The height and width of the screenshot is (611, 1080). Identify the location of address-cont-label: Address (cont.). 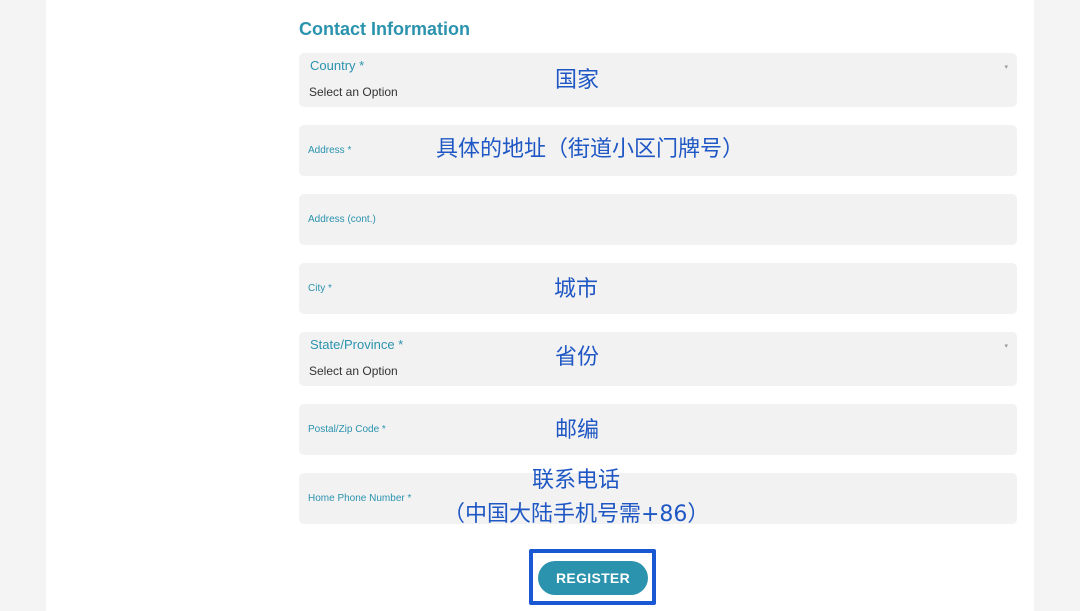
(342, 219).